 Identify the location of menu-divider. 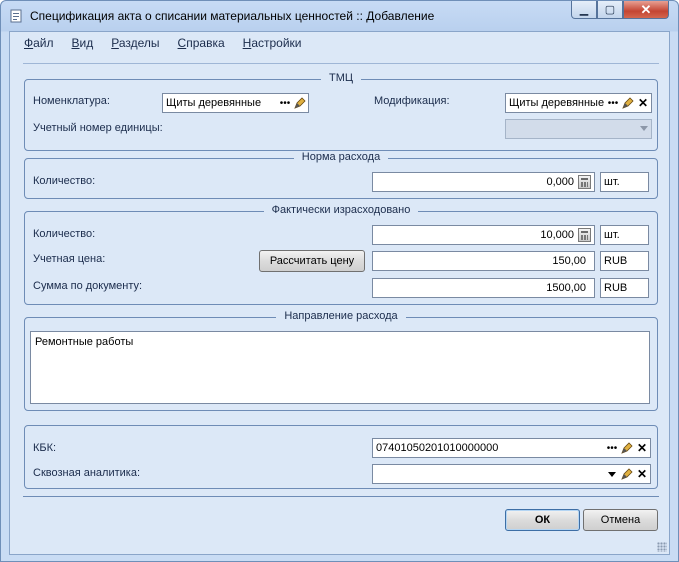
(341, 63).